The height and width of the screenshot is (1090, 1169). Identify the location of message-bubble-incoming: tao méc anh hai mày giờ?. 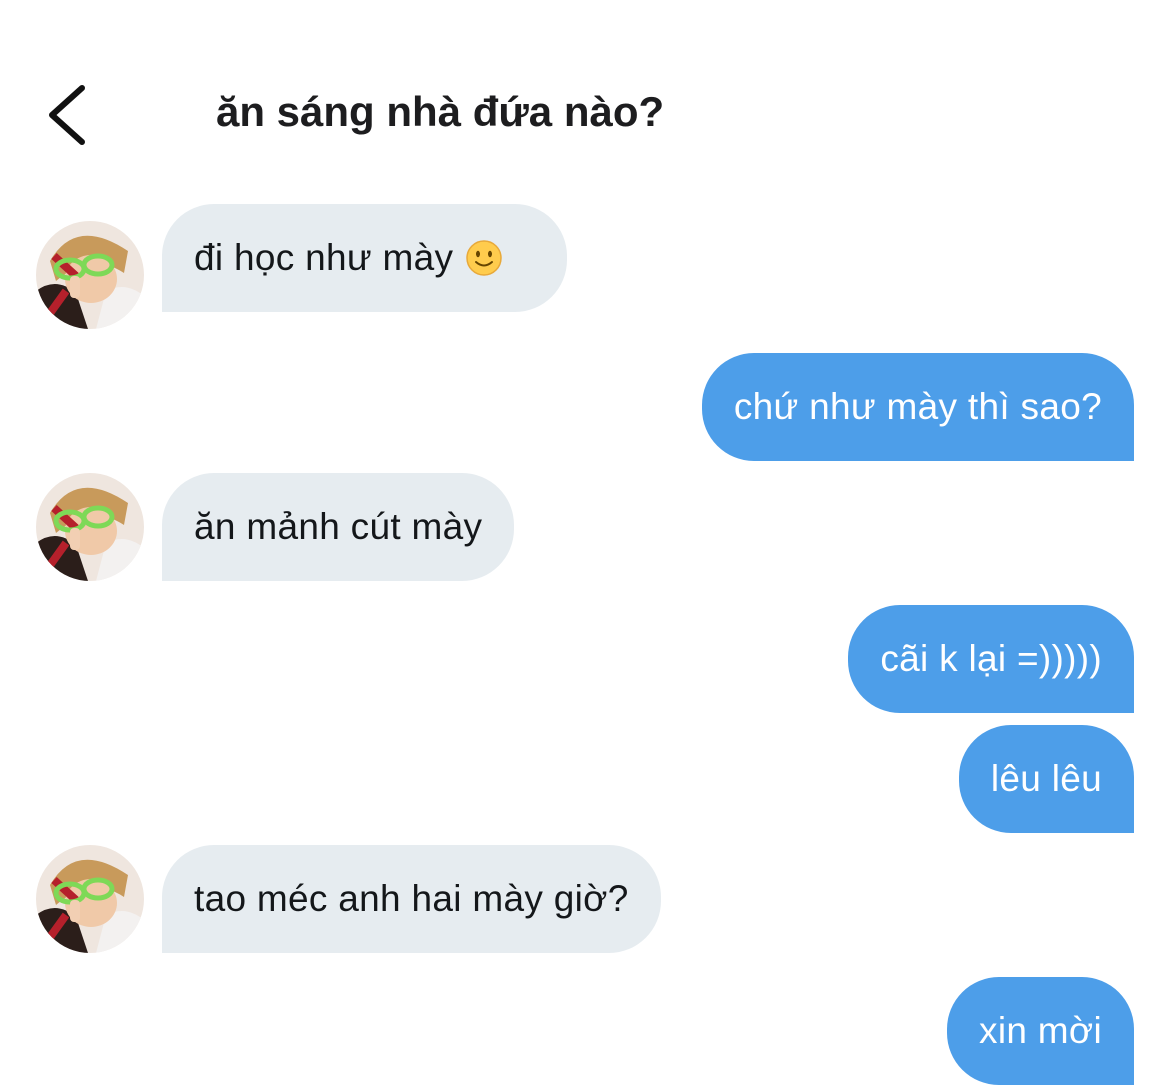
(411, 899).